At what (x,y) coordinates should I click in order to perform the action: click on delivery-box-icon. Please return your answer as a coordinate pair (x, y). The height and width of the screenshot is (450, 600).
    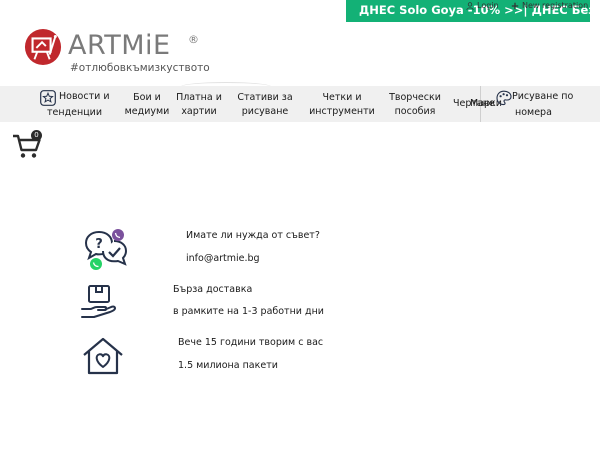
    Looking at the image, I should click on (98, 301).